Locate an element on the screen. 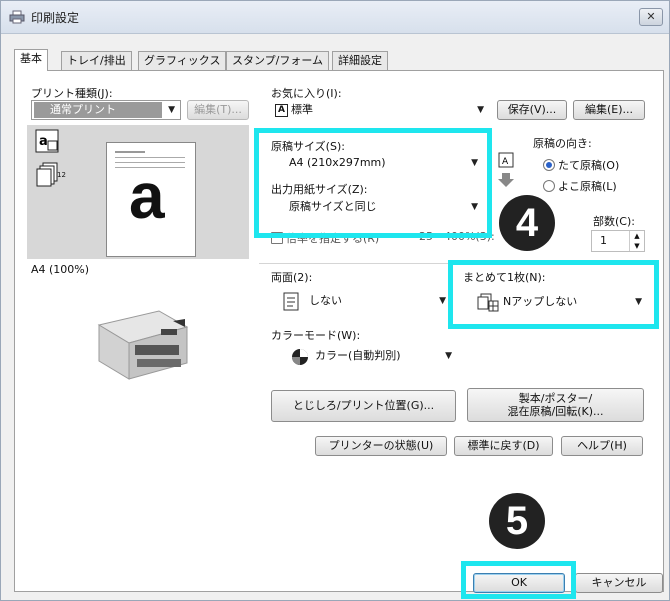 This screenshot has width=670, height=601. standard-icon: A is located at coordinates (281, 110).